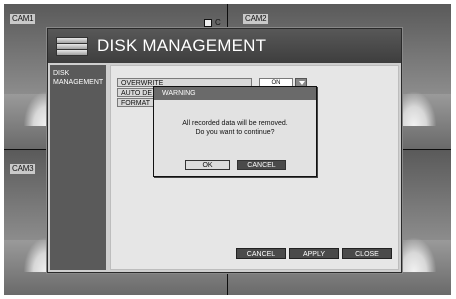  Describe the element at coordinates (261, 165) in the screenshot. I see `dialog-cancel-button: CANCEL` at that location.